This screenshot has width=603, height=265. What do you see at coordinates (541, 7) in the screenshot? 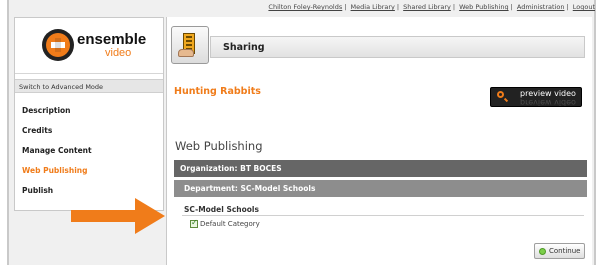
I see `administration-link: Administration` at bounding box center [541, 7].